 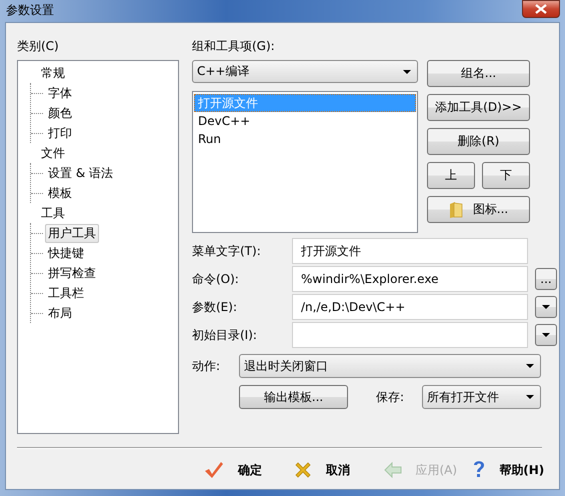 What do you see at coordinates (72, 273) in the screenshot?
I see `tree-item: 拼写检查` at bounding box center [72, 273].